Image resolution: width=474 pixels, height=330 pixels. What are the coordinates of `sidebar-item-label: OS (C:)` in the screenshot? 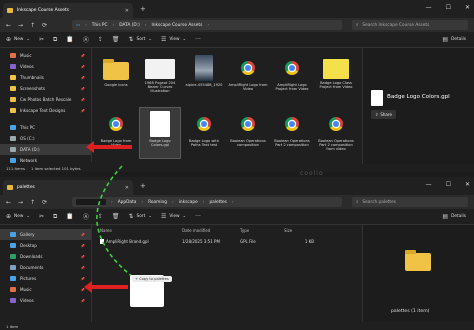 It's located at (27, 138).